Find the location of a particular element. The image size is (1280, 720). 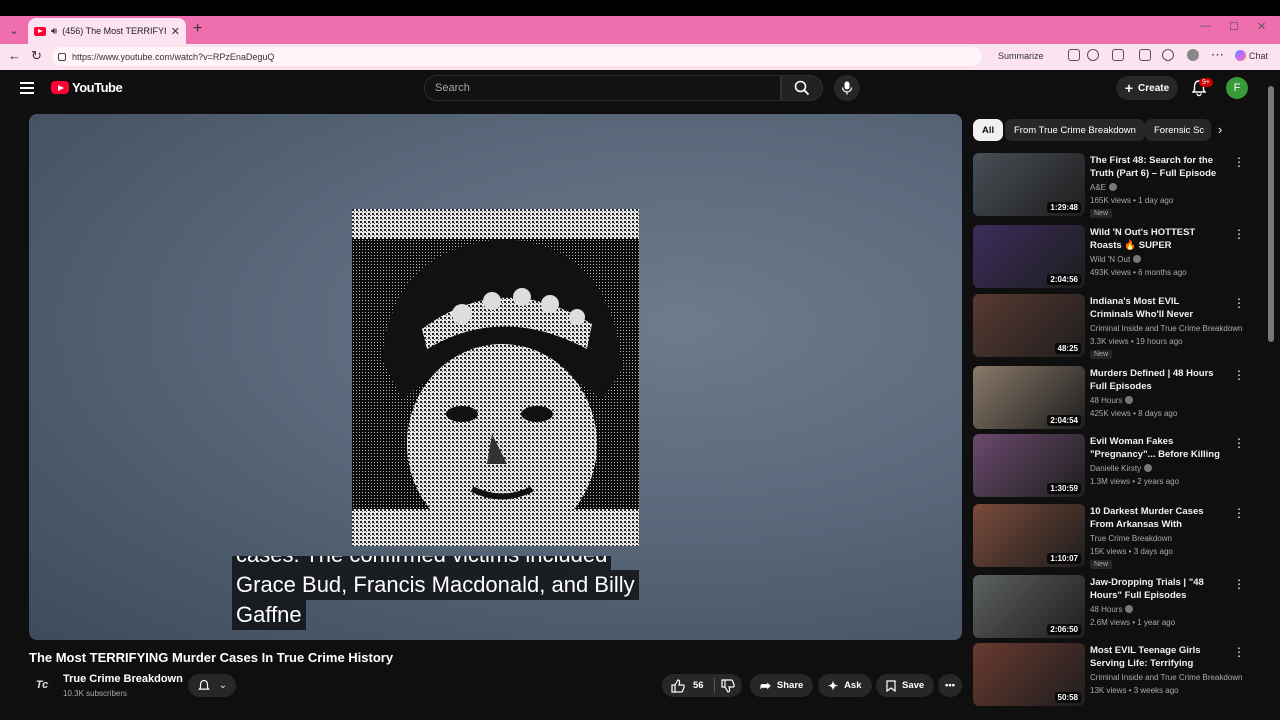

browser-tab-active: 🔊︎ (456) The Most TERRIFYING M ✕ is located at coordinates (107, 31).